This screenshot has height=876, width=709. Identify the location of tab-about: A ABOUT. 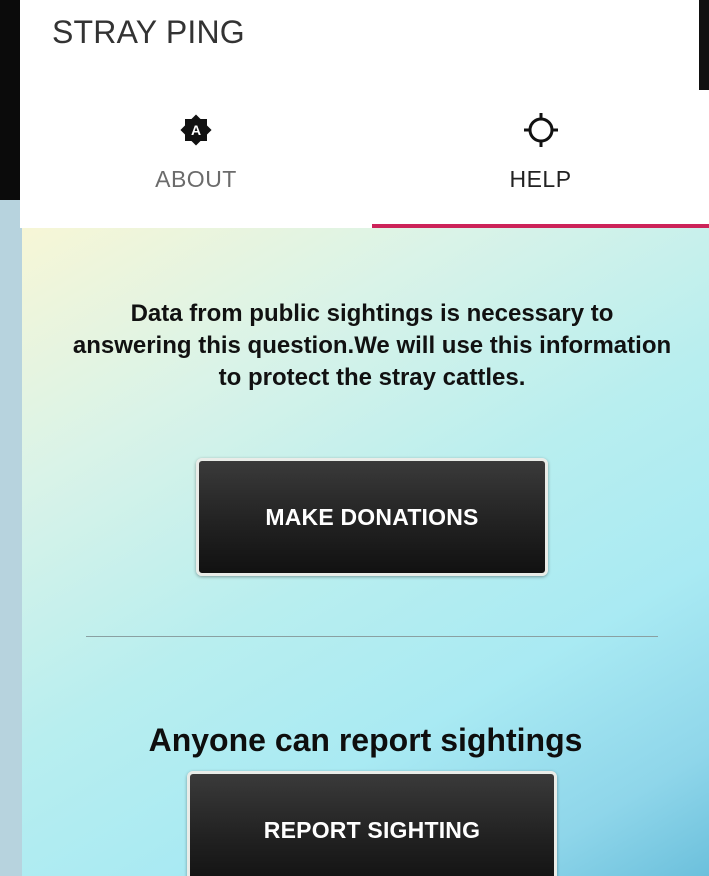
(196, 159).